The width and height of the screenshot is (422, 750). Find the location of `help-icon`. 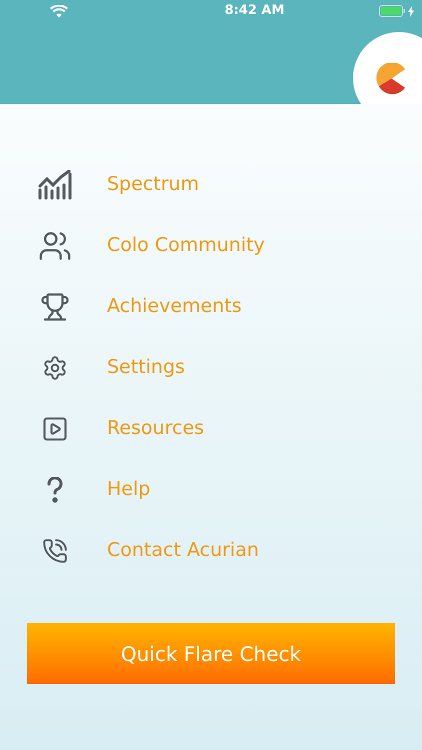

help-icon is located at coordinates (55, 489).